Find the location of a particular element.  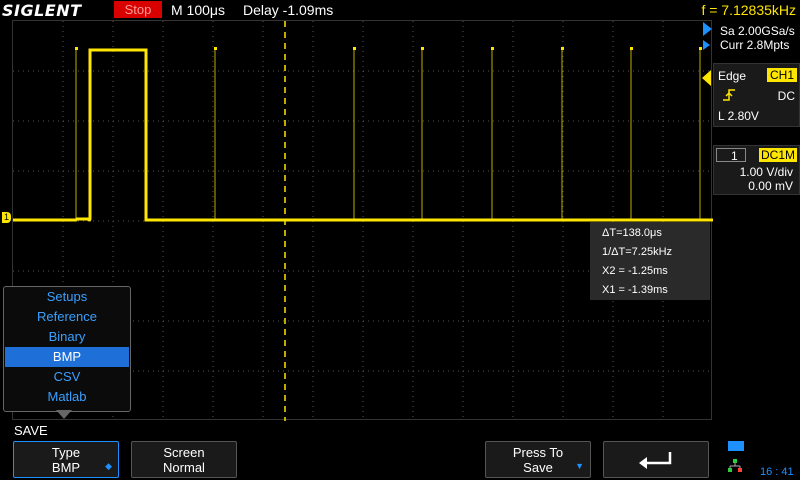

acquisition-info: Sa 2.00GSa/s Curr 2.8Mpts is located at coordinates (757, 38).